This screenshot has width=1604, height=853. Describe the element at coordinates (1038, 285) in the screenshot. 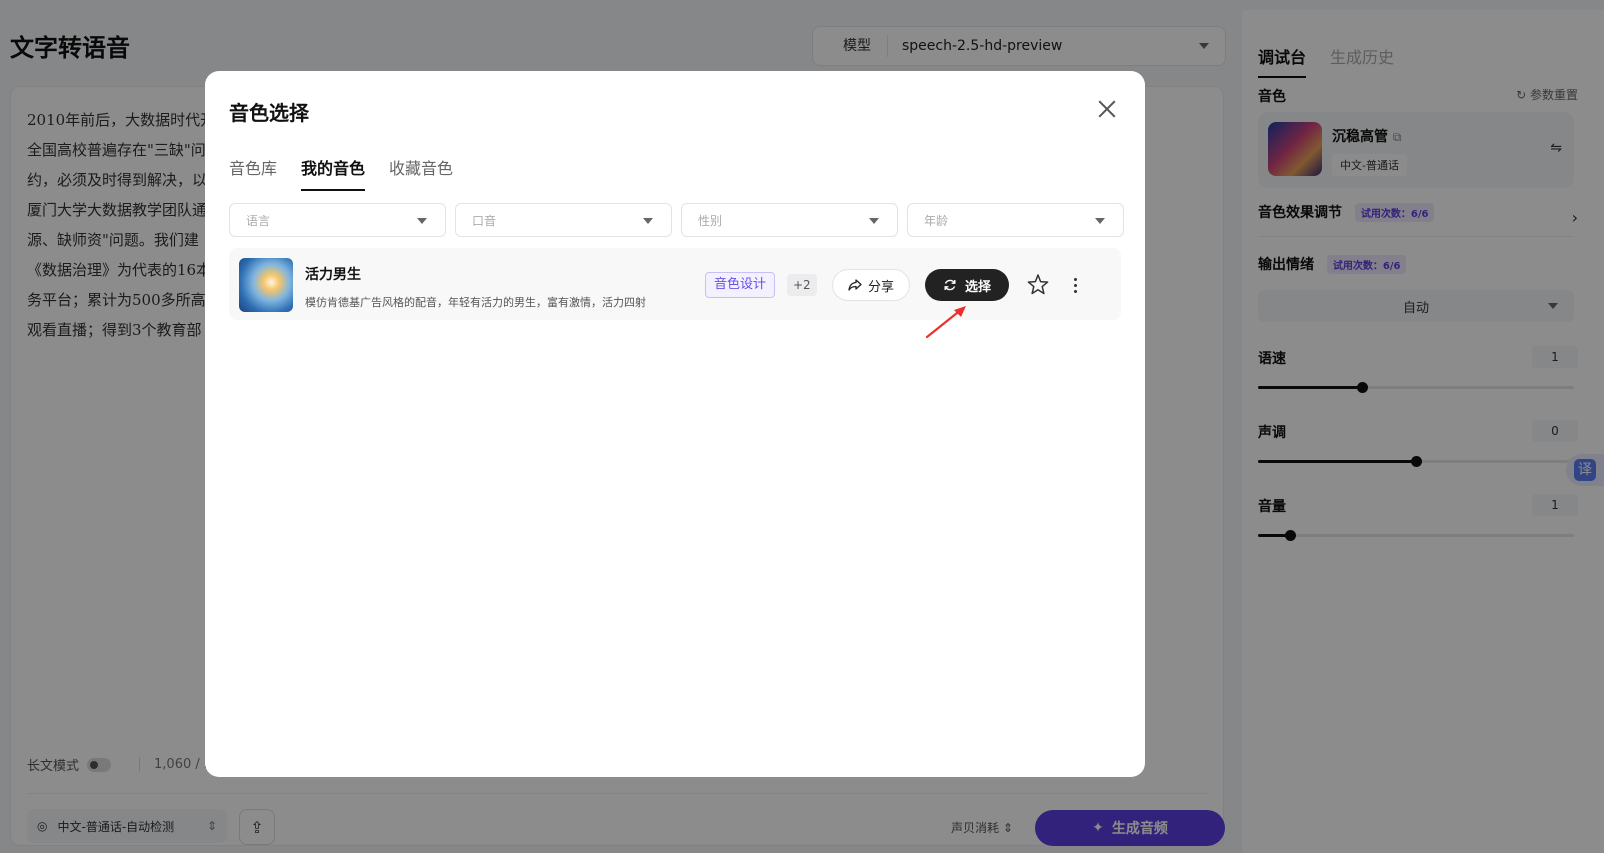

I see `star-icon` at that location.